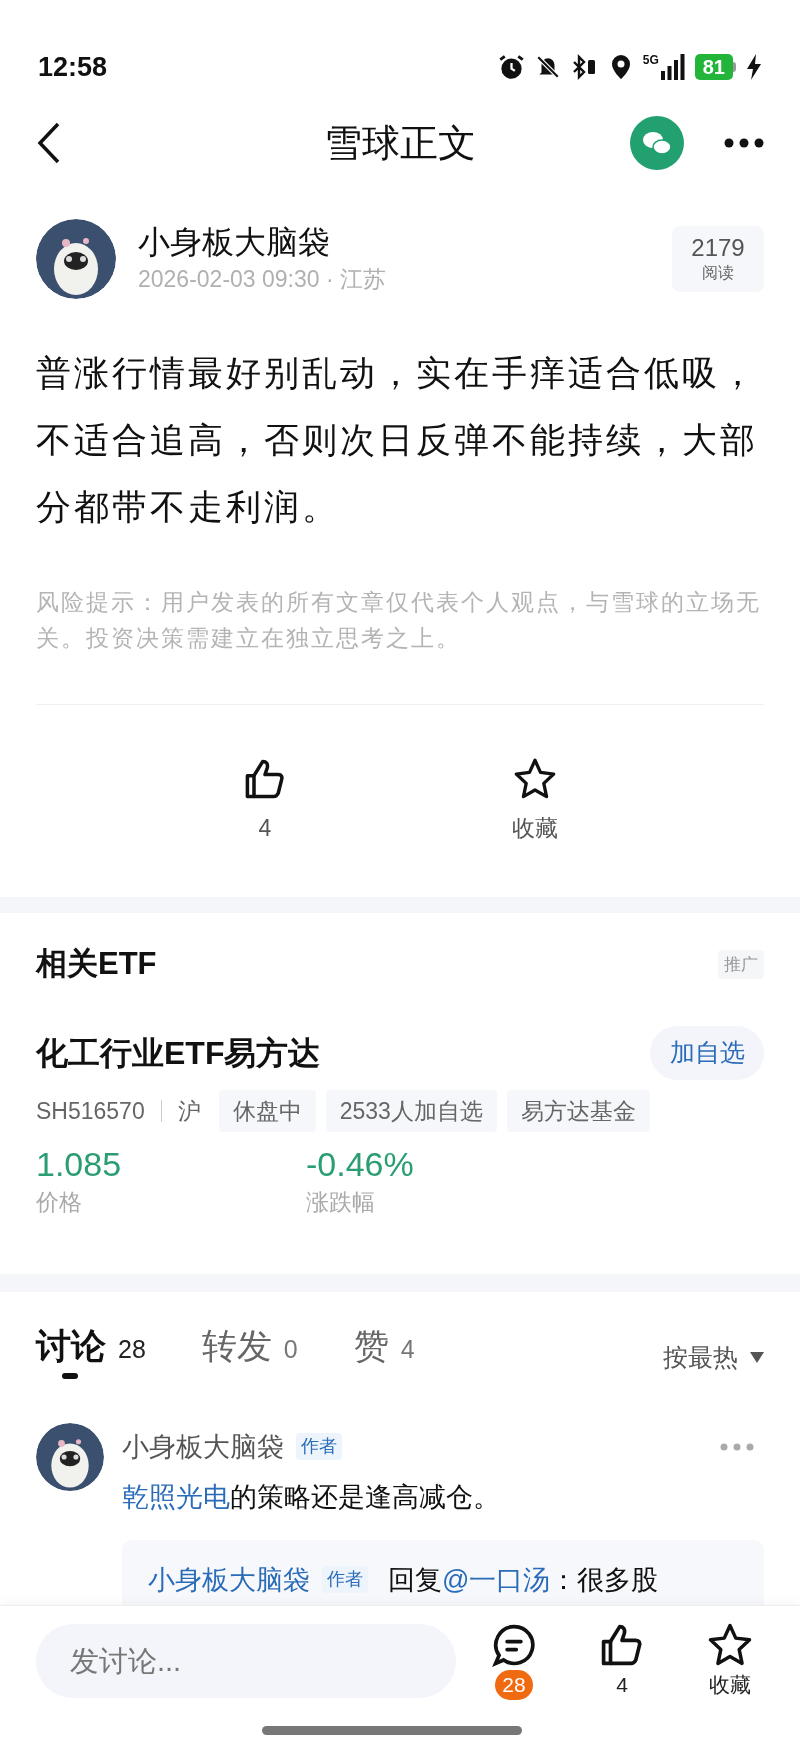 The image size is (800, 1757). I want to click on ad-tag: 推广, so click(741, 964).